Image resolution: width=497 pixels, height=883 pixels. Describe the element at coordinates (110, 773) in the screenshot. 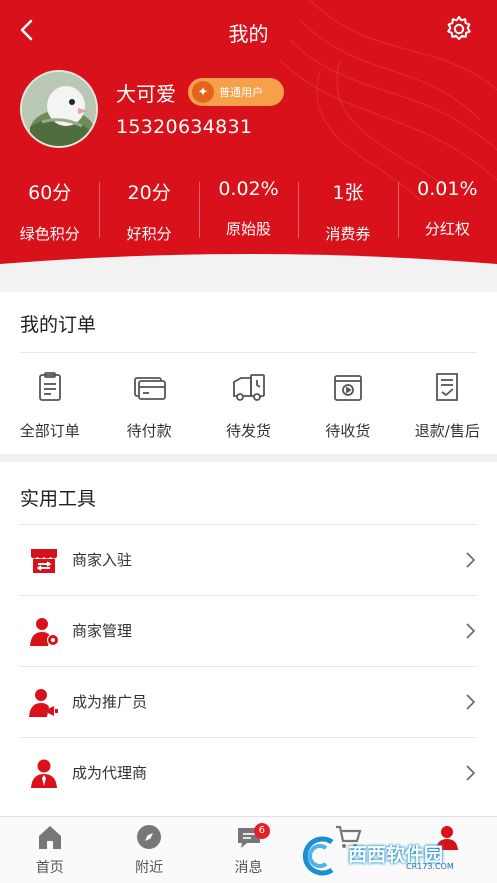

I see `tool-label: 成为代理商` at that location.